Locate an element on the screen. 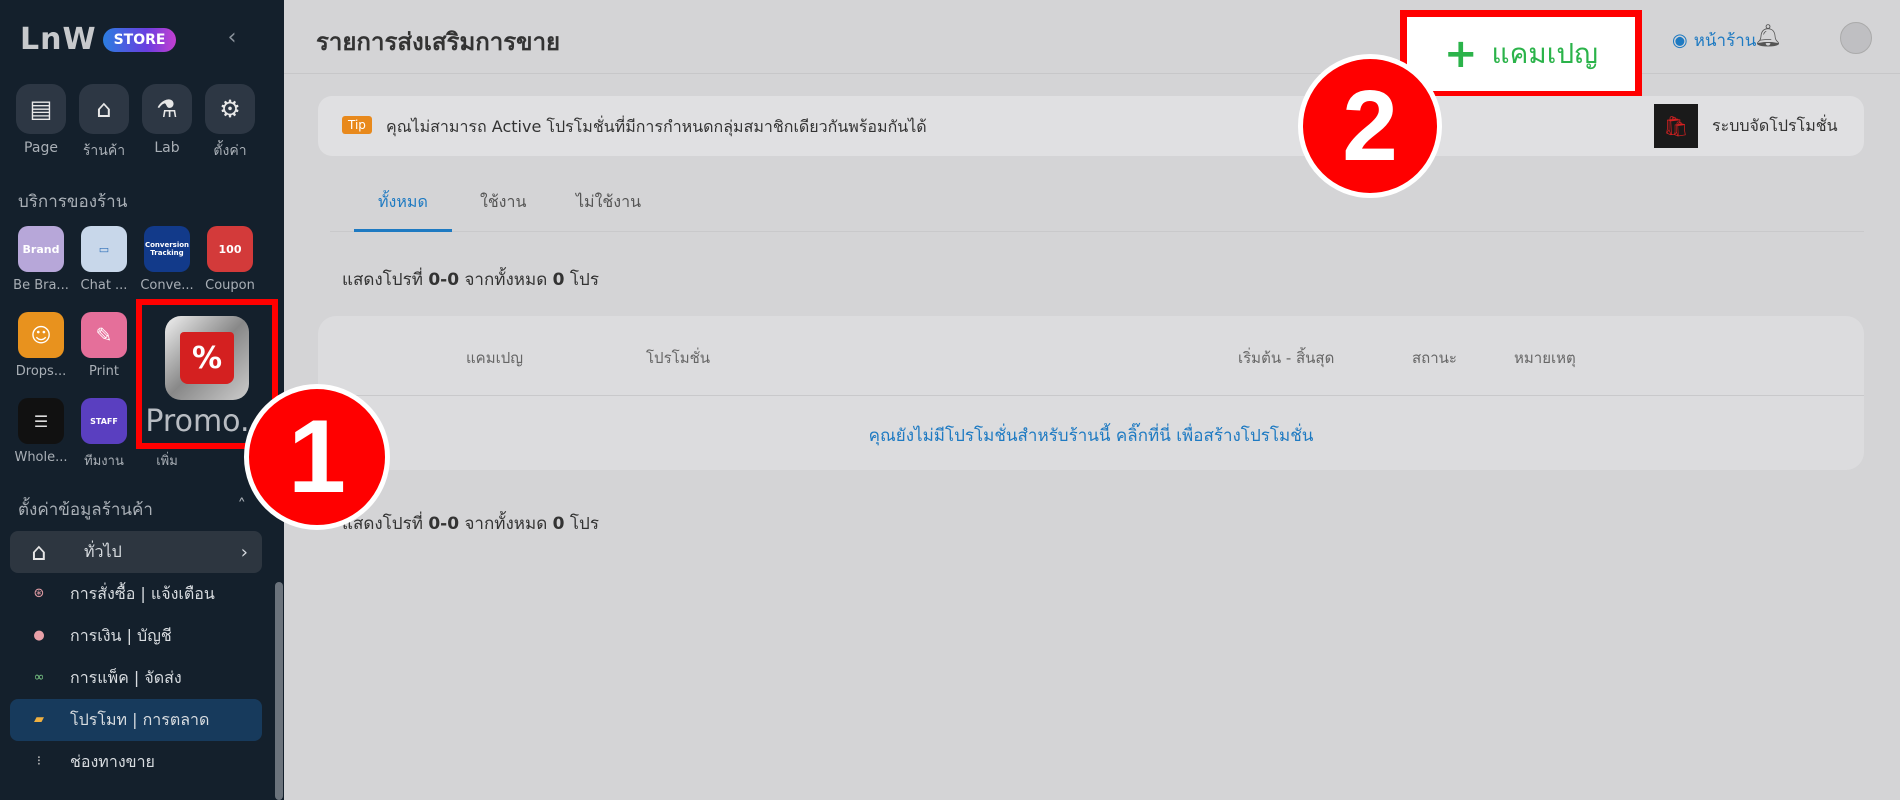 Image resolution: width=1900 pixels, height=800 pixels. column-campaign: แคมเปญ is located at coordinates (495, 358).